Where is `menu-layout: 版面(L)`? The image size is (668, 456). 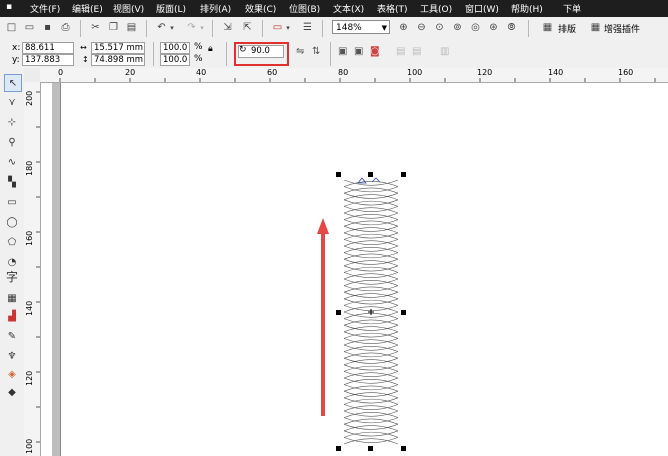 menu-layout: 版面(L) is located at coordinates (171, 8).